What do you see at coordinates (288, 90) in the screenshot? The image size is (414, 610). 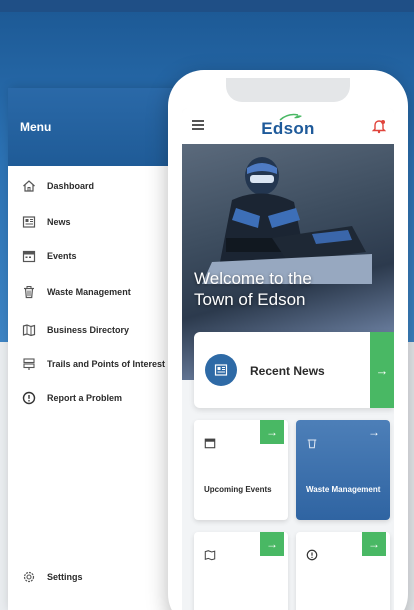 I see `phone-notch` at bounding box center [288, 90].